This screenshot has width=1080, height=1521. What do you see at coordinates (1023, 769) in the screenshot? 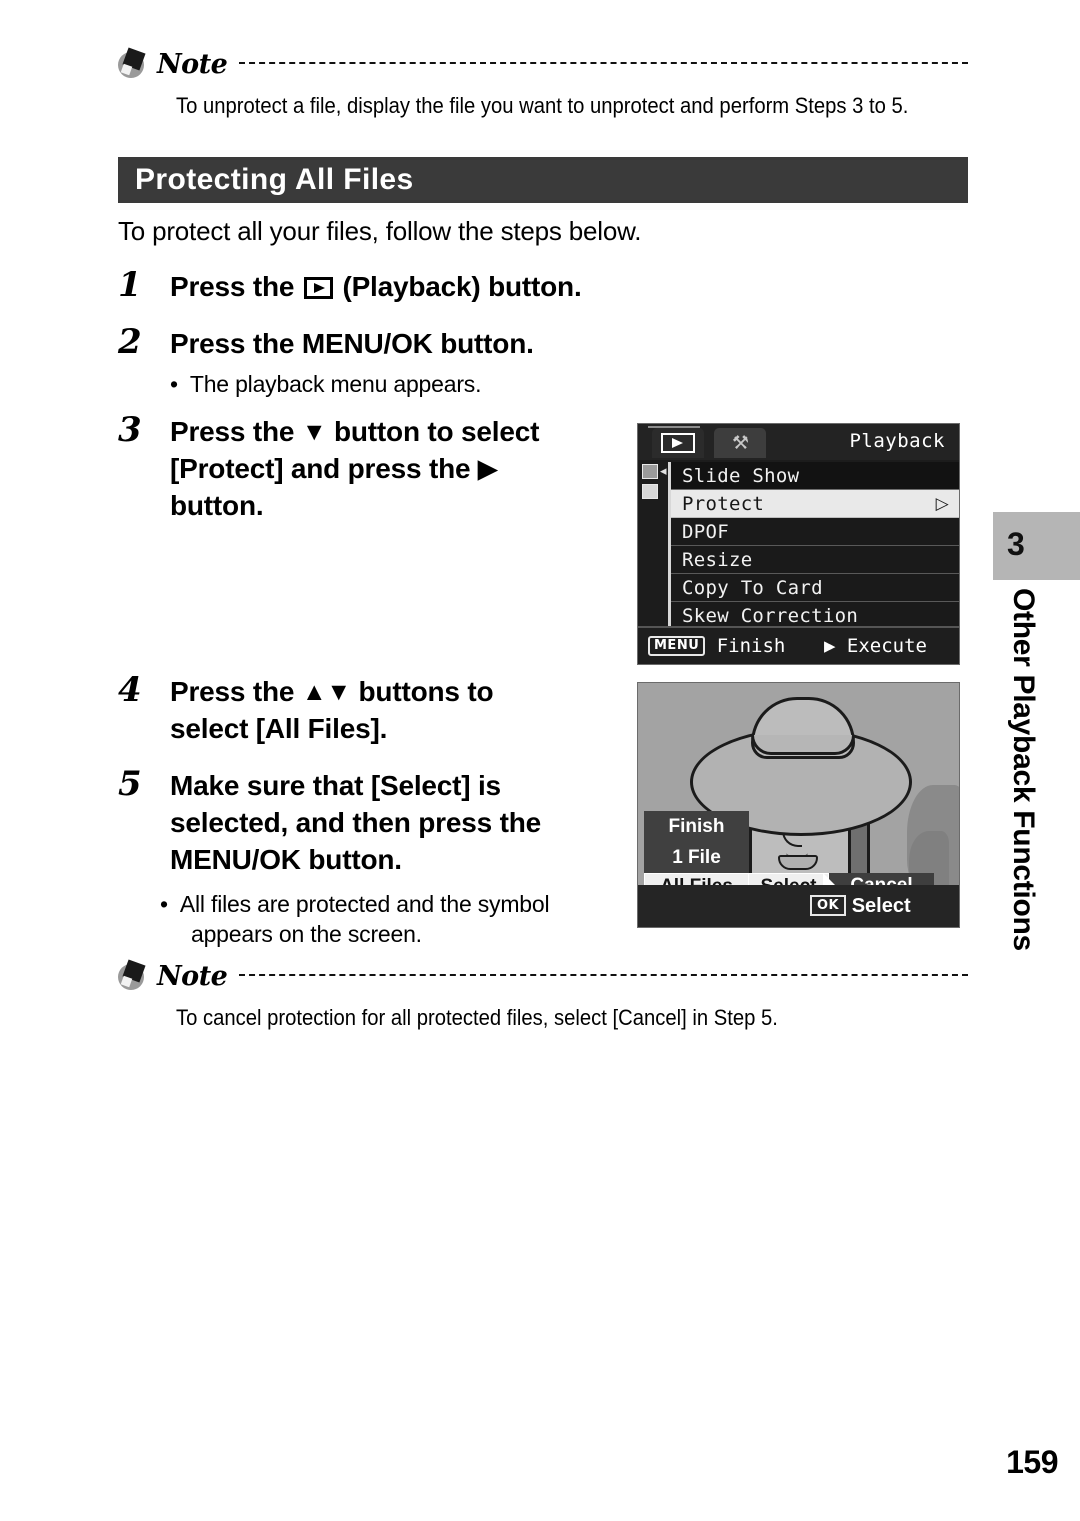
I see `chapter-title: Other Playback Functions` at bounding box center [1023, 769].